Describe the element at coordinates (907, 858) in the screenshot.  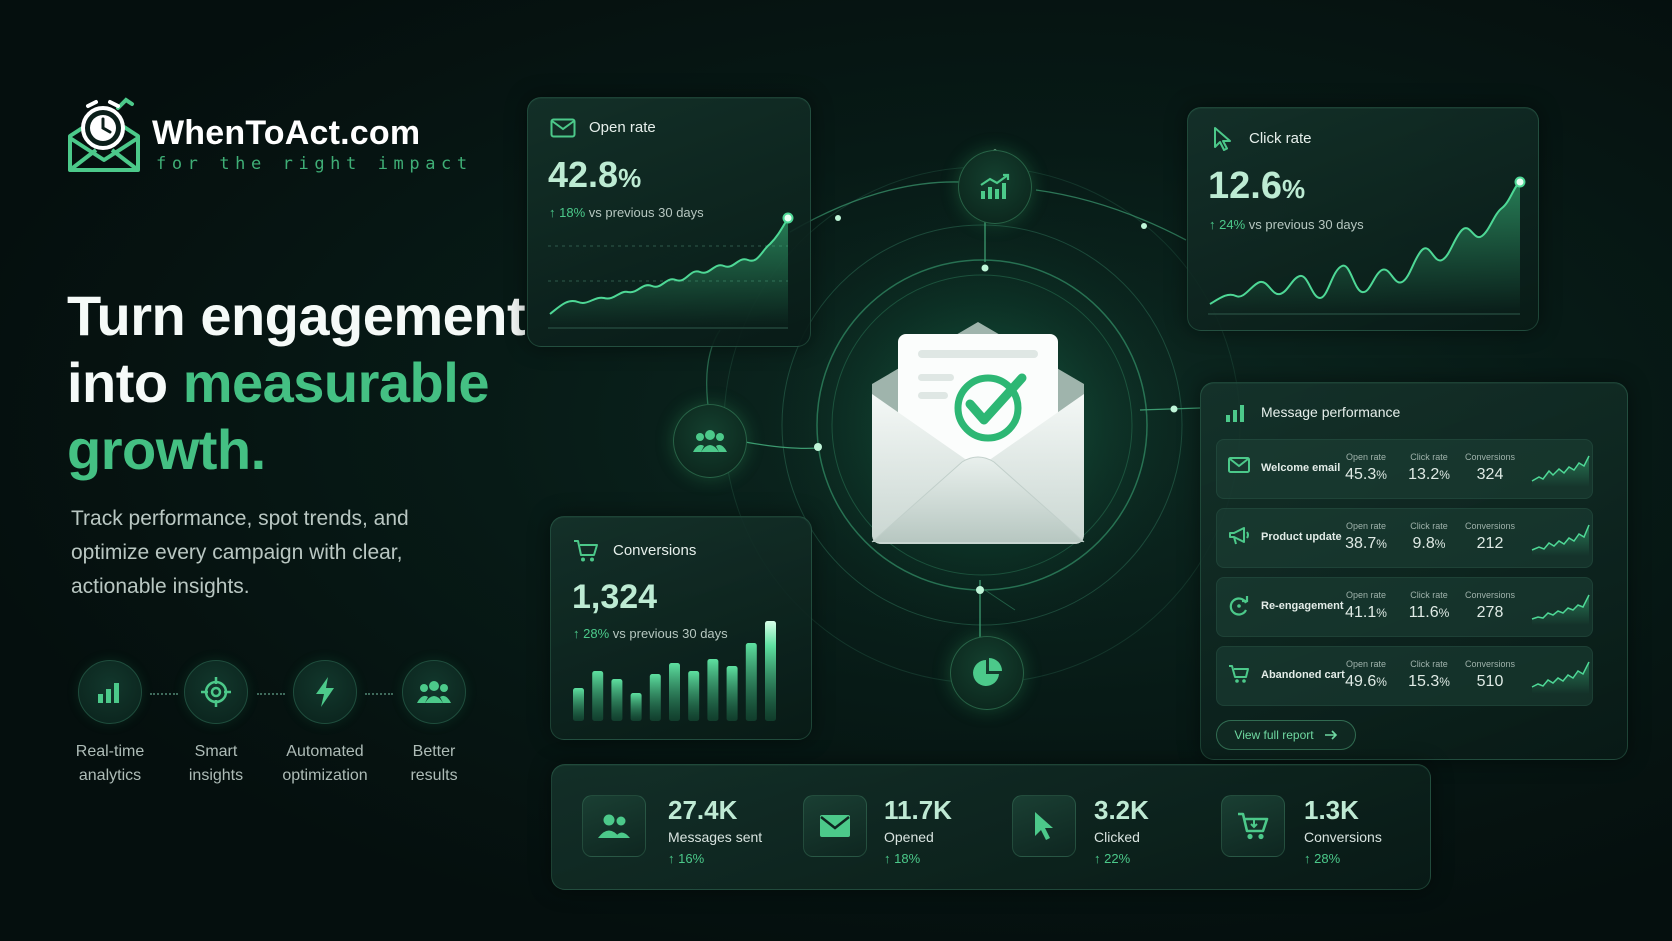
I see `stat-delta-value: 18%` at that location.